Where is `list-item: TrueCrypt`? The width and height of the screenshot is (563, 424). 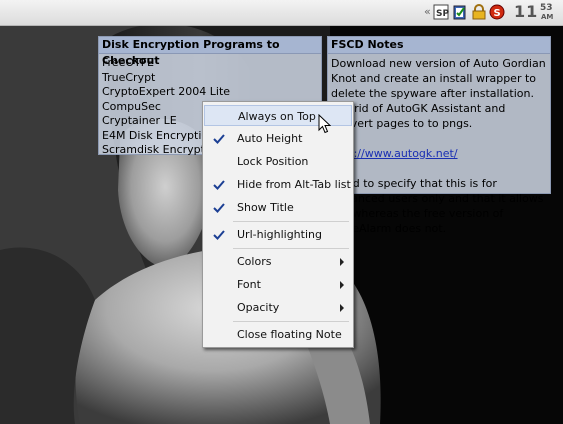
list-item: TrueCrypt is located at coordinates (129, 77).